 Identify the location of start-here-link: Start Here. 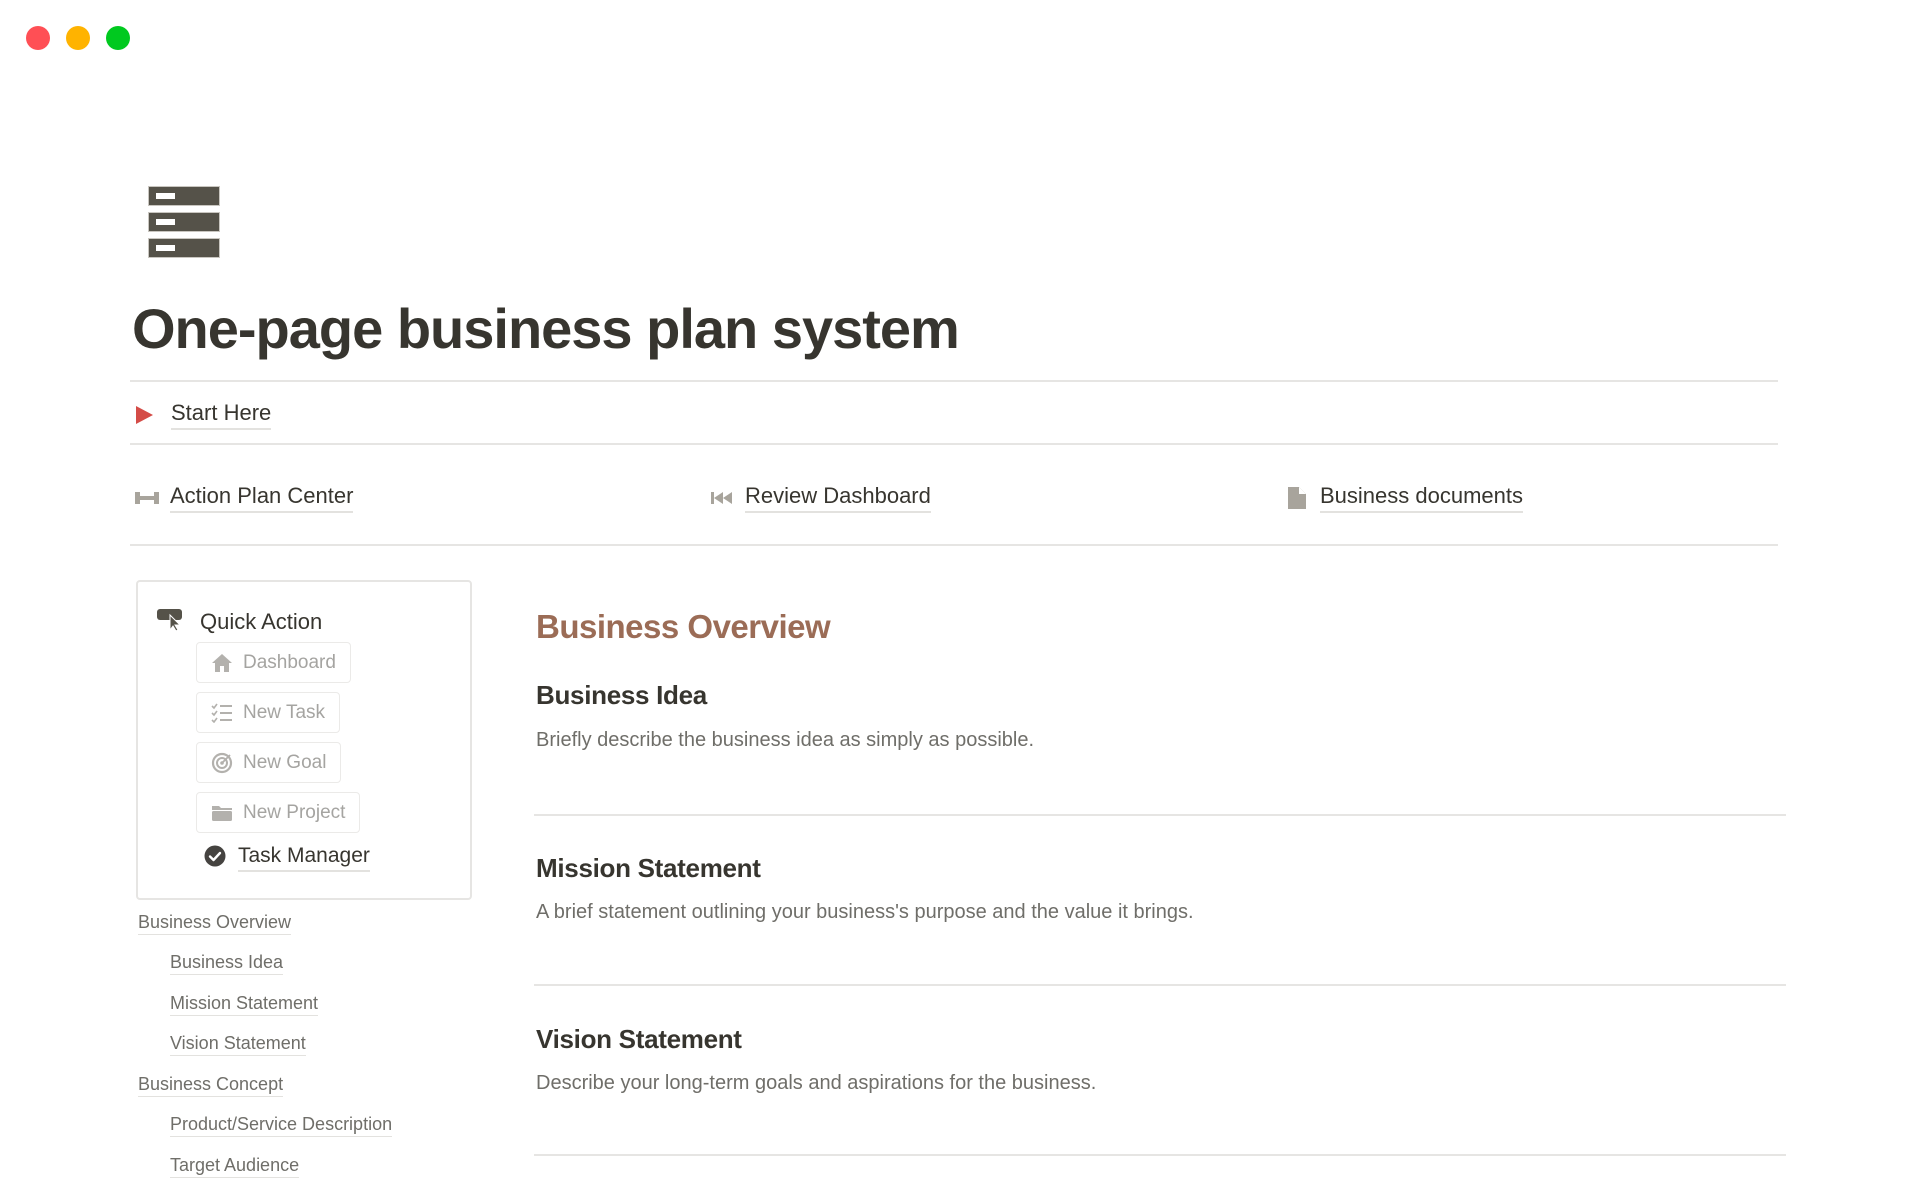
(204, 415).